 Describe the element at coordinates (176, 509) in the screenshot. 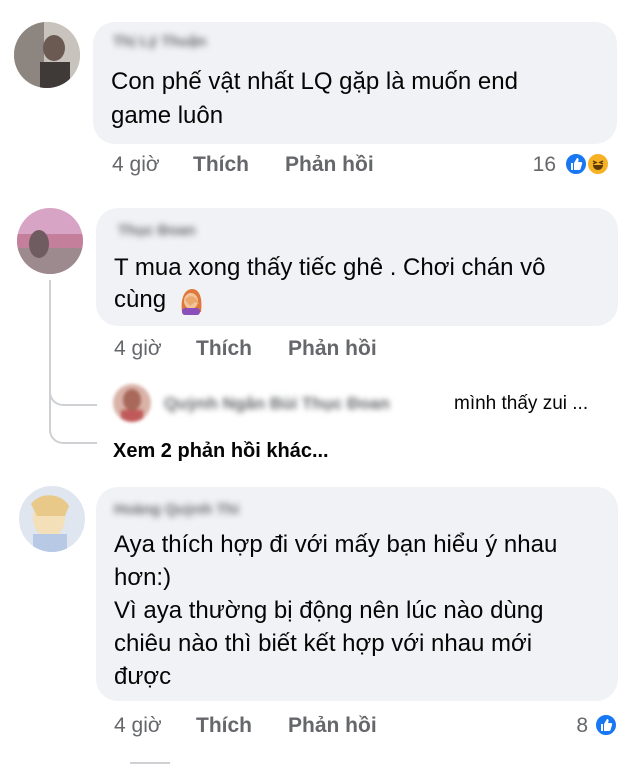

I see `comment-author: Hoàng Quỳnh Thi` at that location.